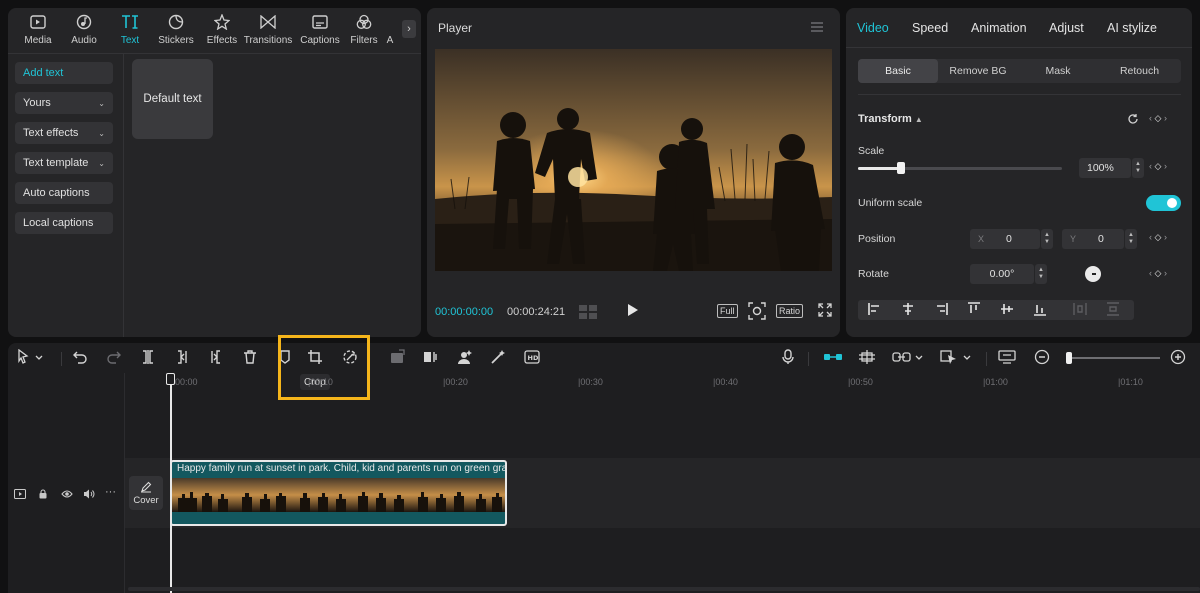 This screenshot has width=1200, height=593. Describe the element at coordinates (879, 168) in the screenshot. I see `scale-slider-fill` at that location.